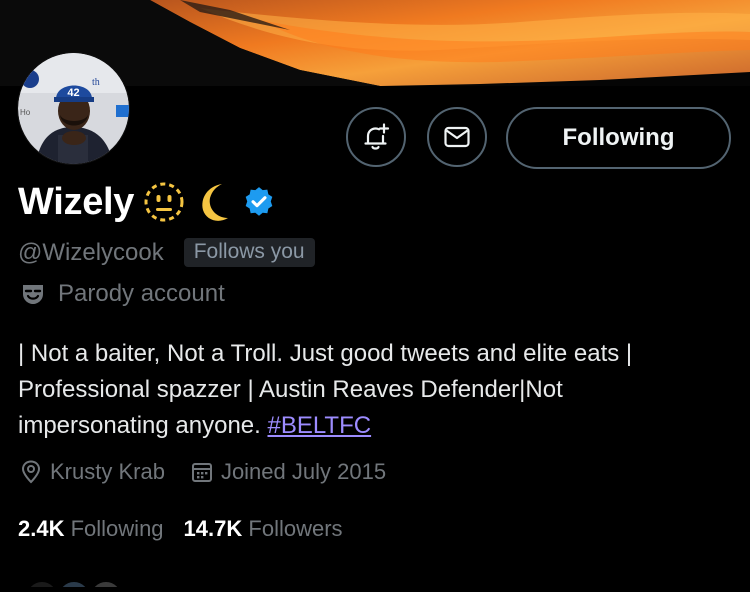 The image size is (750, 592). What do you see at coordinates (96, 82) in the screenshot?
I see `svg-text: th` at bounding box center [96, 82].